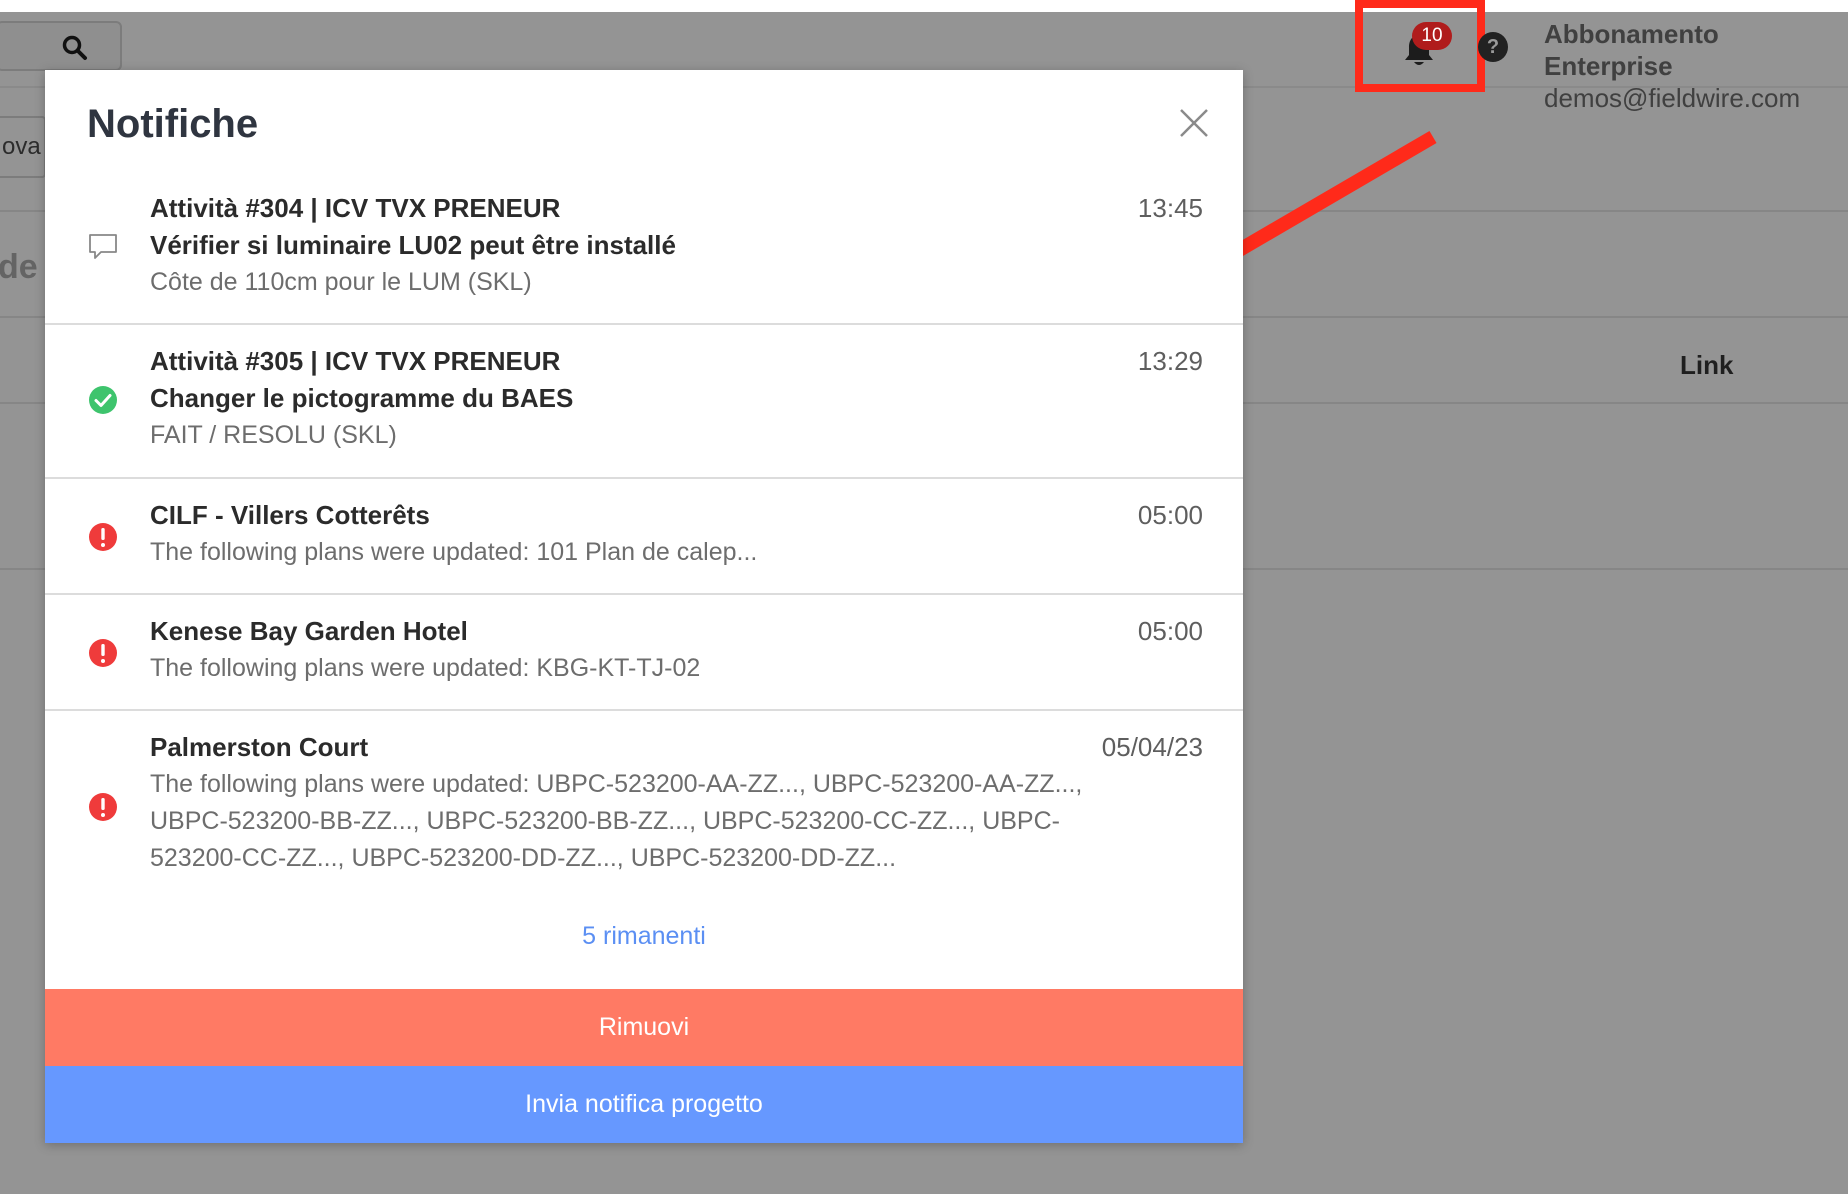 Image resolution: width=1848 pixels, height=1194 pixels. Describe the element at coordinates (341, 282) in the screenshot. I see `notification-description: Côte de 110cm pour le LUM (SKL)` at that location.